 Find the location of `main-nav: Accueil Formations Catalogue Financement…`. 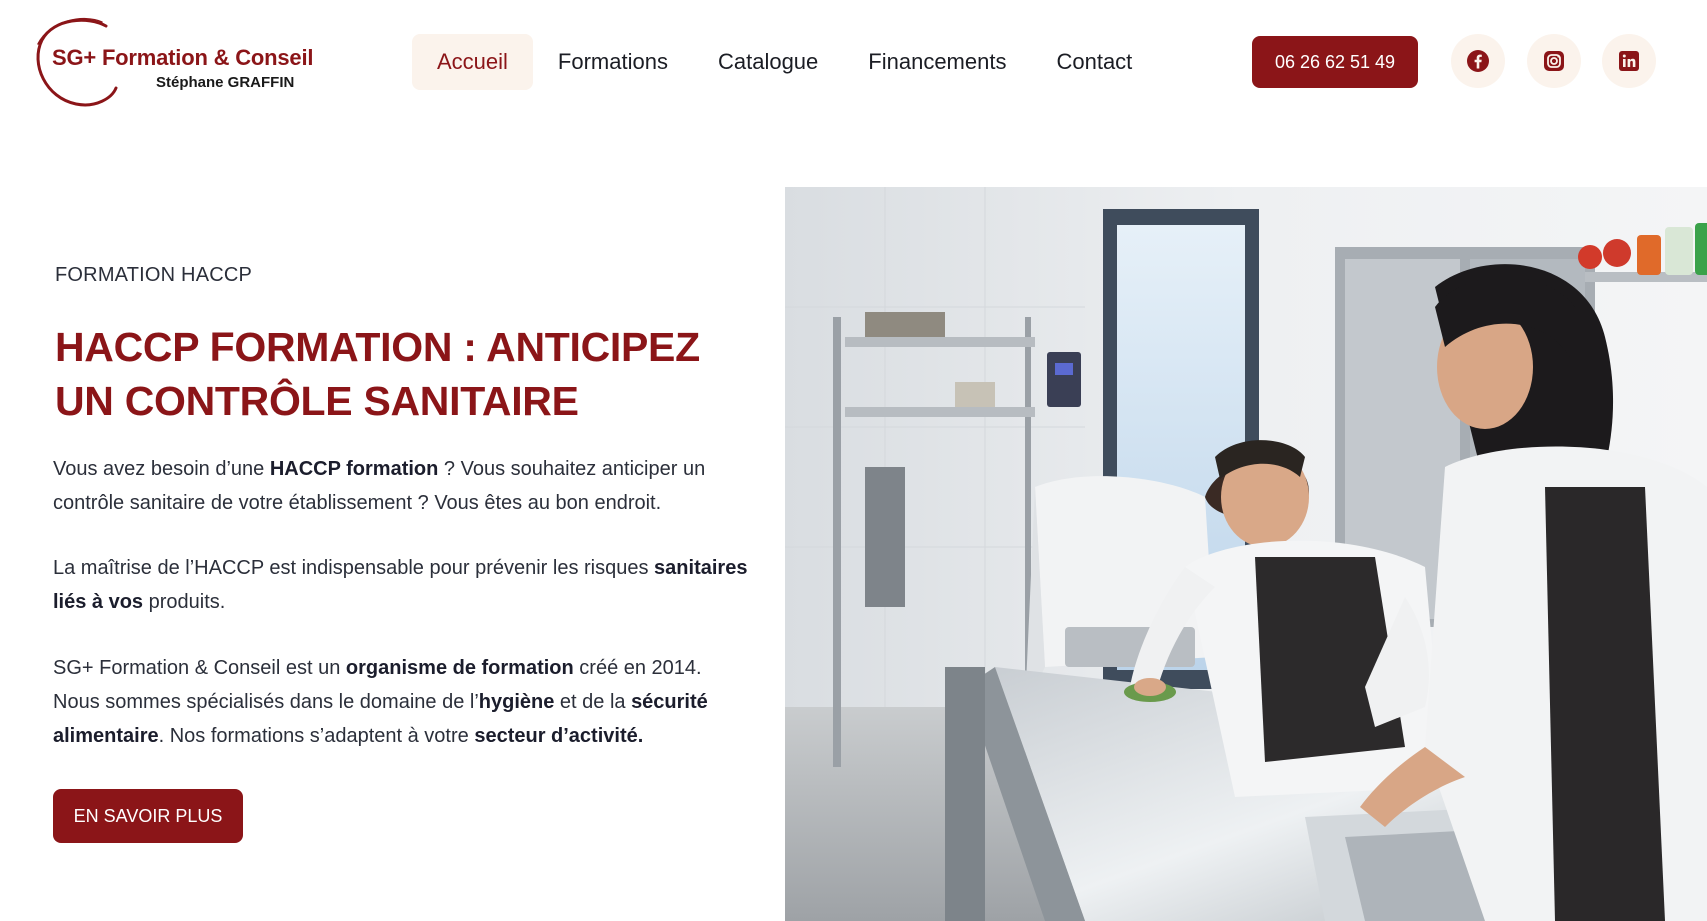

main-nav: Accueil Formations Catalogue Financement… is located at coordinates (784, 62).